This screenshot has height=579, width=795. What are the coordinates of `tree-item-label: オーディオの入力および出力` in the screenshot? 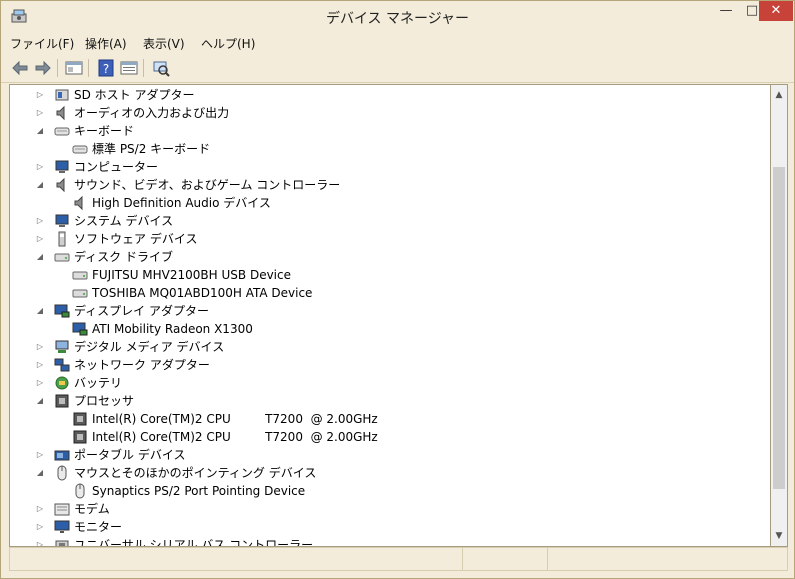 It's located at (152, 113).